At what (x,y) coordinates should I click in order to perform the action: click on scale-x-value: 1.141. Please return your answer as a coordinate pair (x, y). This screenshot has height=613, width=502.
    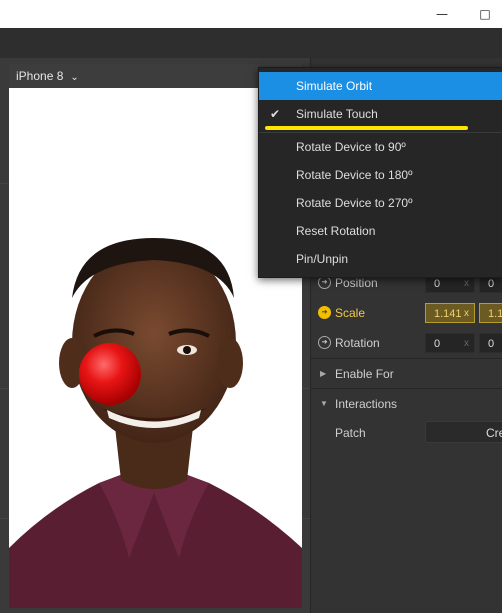
    Looking at the image, I should click on (448, 314).